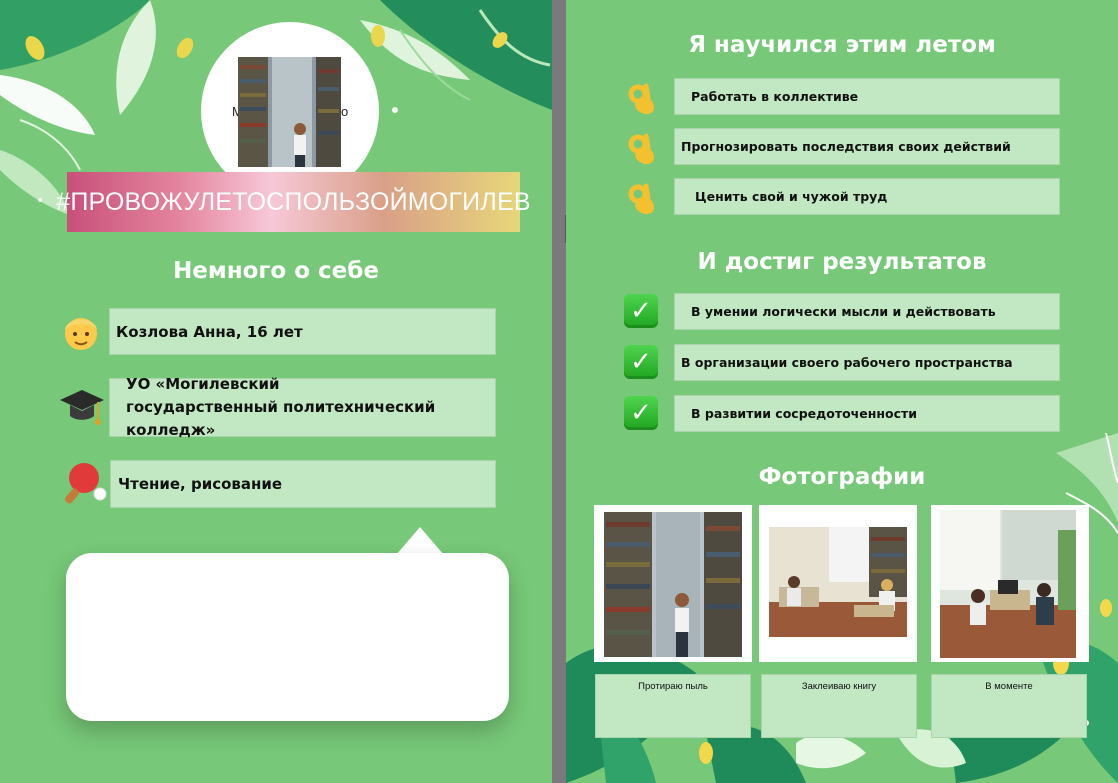 This screenshot has width=1118, height=783. I want to click on avatar-caption-letter-right: о, so click(345, 111).